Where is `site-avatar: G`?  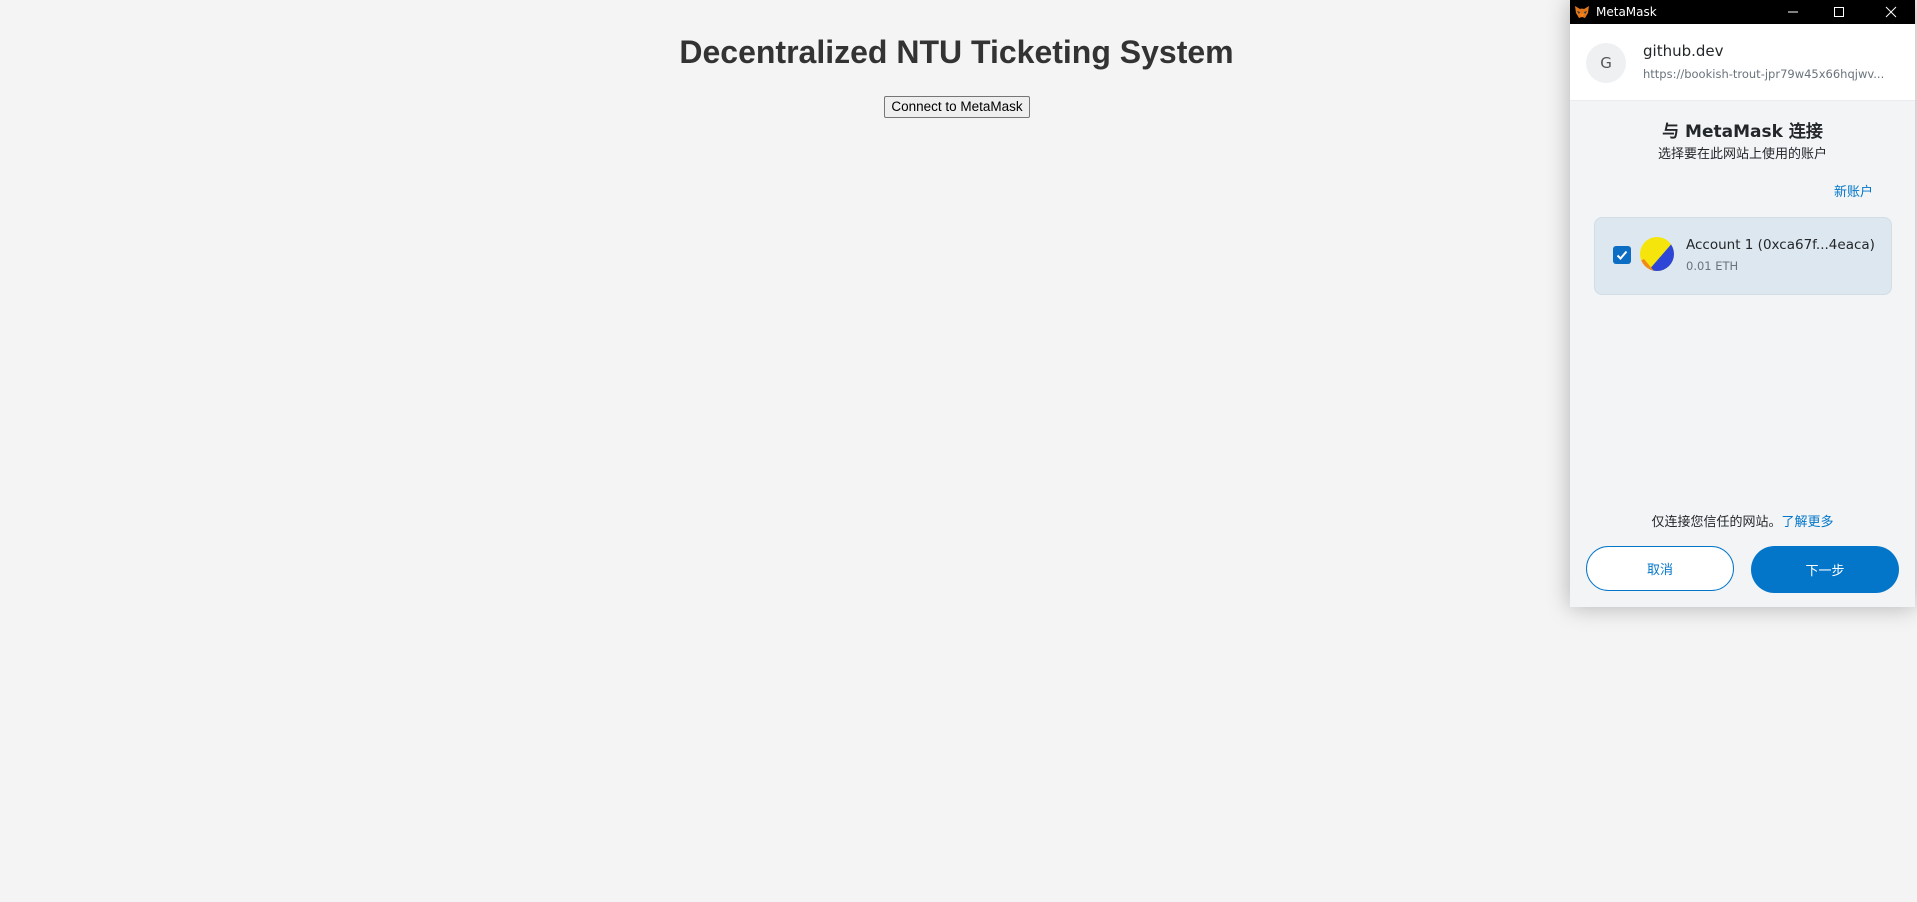
site-avatar: G is located at coordinates (1606, 63).